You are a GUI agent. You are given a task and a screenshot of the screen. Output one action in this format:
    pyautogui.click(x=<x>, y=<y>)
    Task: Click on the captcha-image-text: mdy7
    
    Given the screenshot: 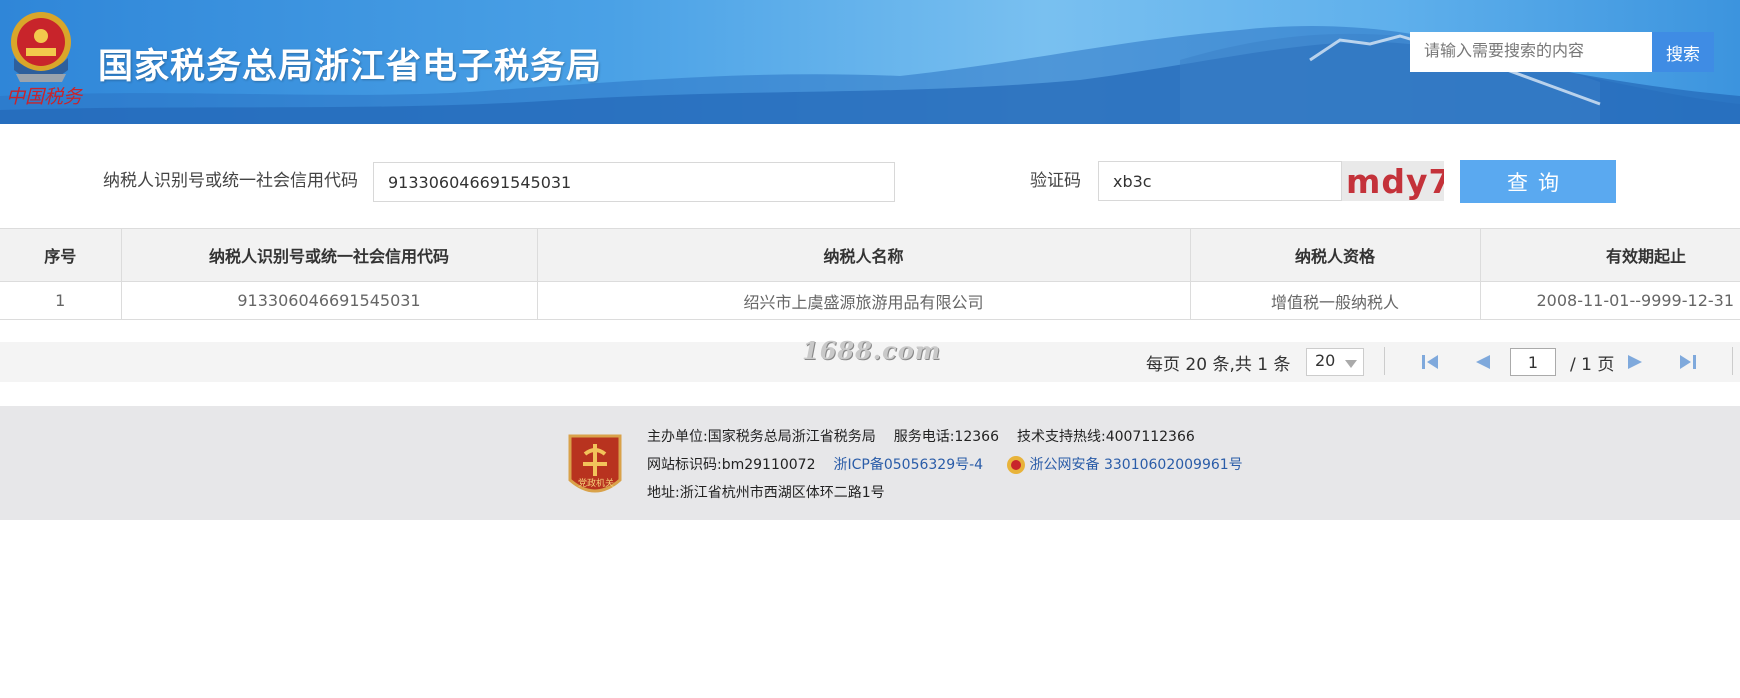 What is the action you would take?
    pyautogui.click(x=1395, y=181)
    